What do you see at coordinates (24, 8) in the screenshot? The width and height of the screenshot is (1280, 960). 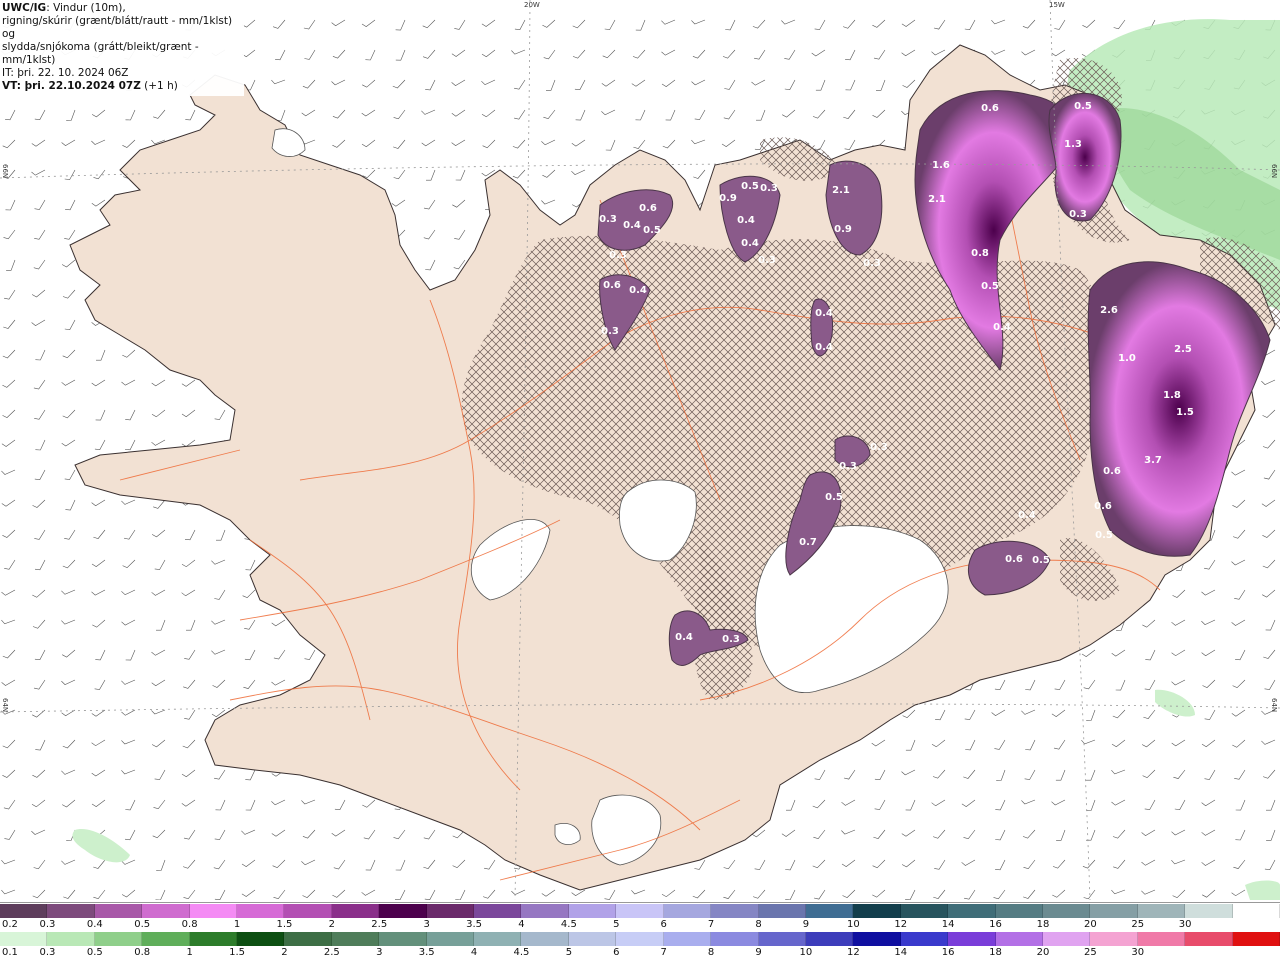 I see `product-name: UWC/IG` at bounding box center [24, 8].